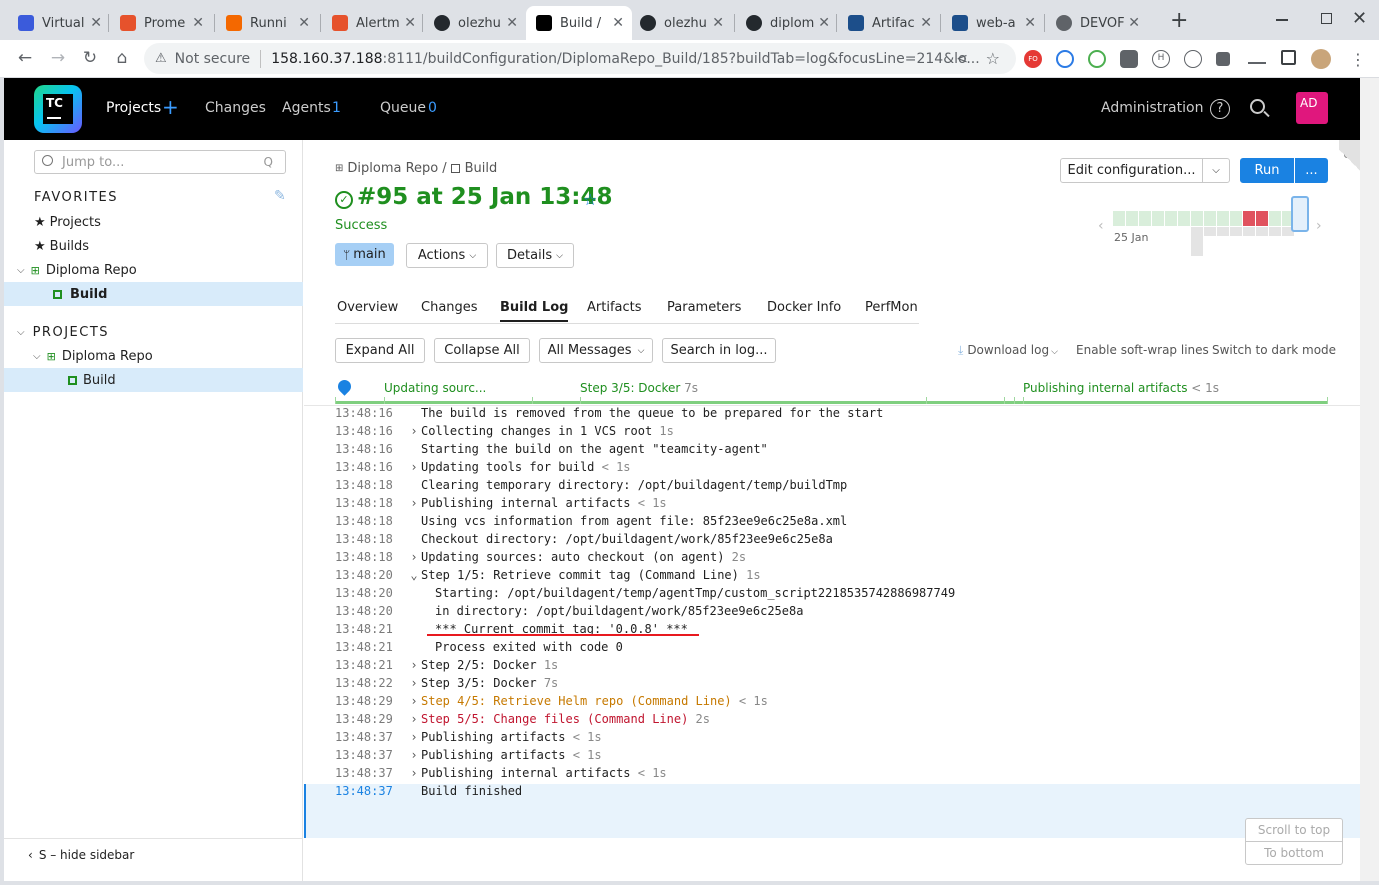 Image resolution: width=1379 pixels, height=885 pixels. Describe the element at coordinates (1193, 59) in the screenshot. I see `extension-globe-icon` at that location.